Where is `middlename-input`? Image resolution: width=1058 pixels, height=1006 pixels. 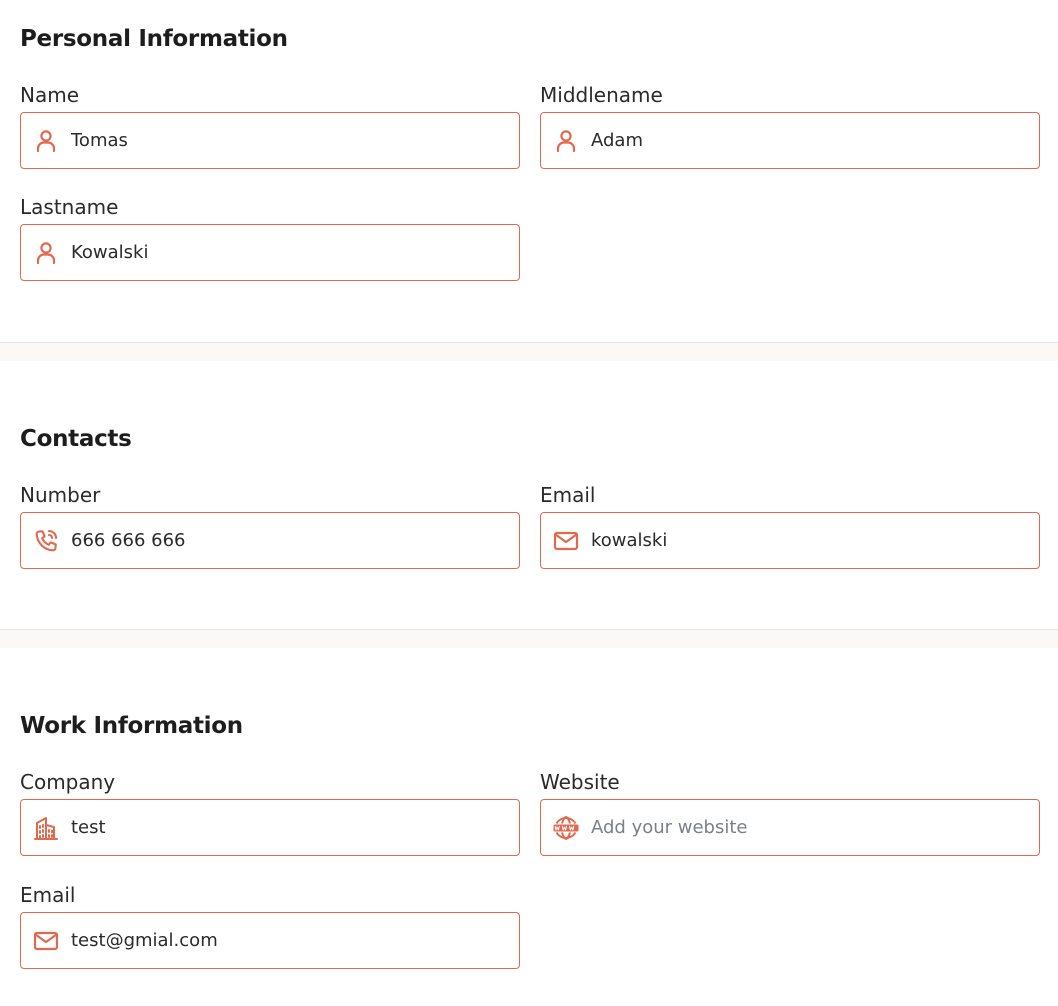 middlename-input is located at coordinates (806, 140).